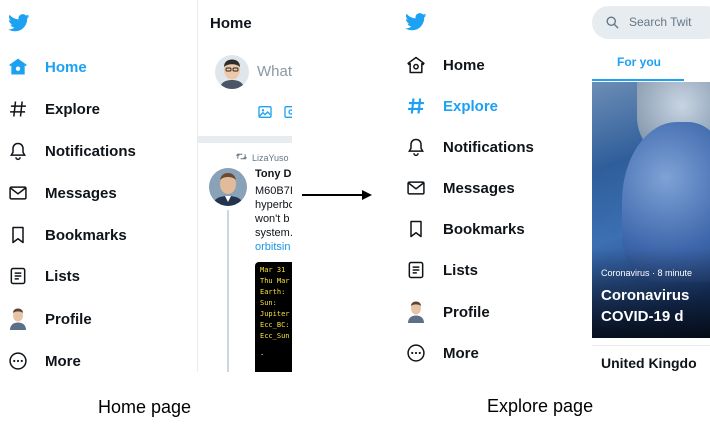 This screenshot has width=710, height=426. I want to click on page-title: Home, so click(231, 23).